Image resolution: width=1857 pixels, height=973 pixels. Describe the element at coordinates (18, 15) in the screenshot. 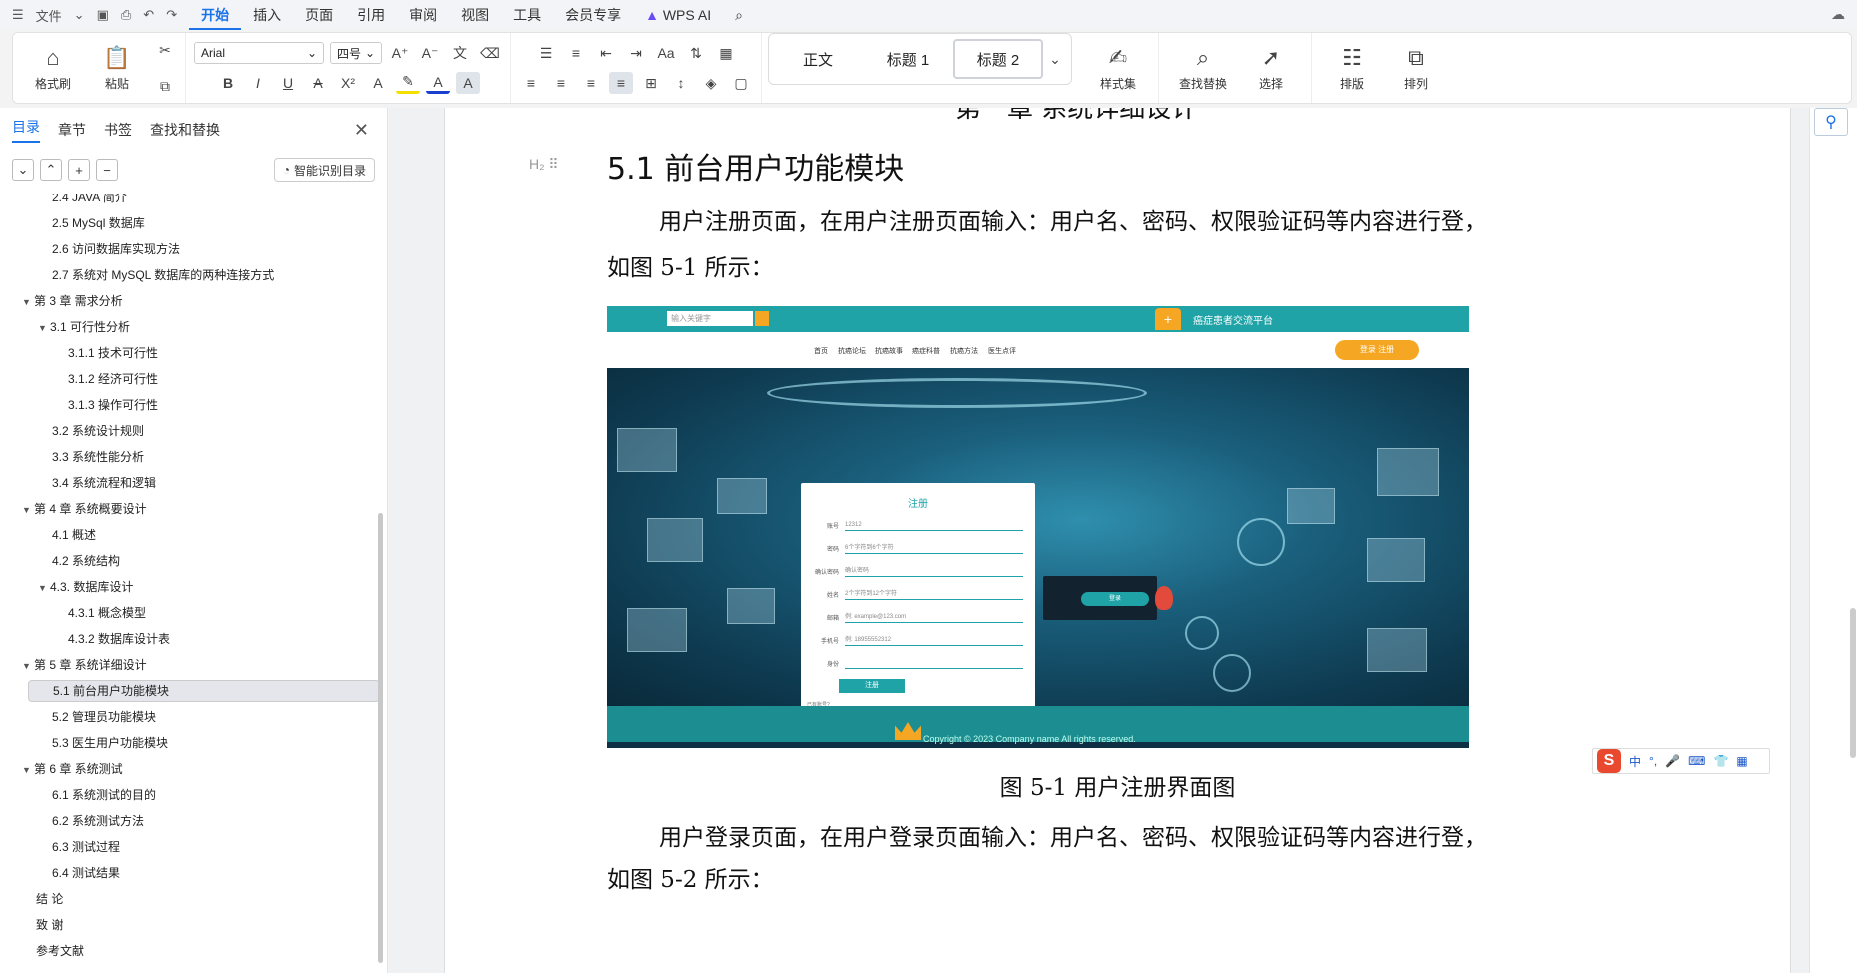

I see `hamburger-icon: ☰` at that location.